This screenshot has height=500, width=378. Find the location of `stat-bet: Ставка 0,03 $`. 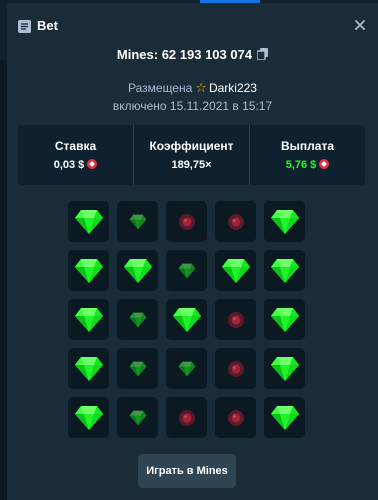

stat-bet: Ставка 0,03 $ is located at coordinates (75, 155).